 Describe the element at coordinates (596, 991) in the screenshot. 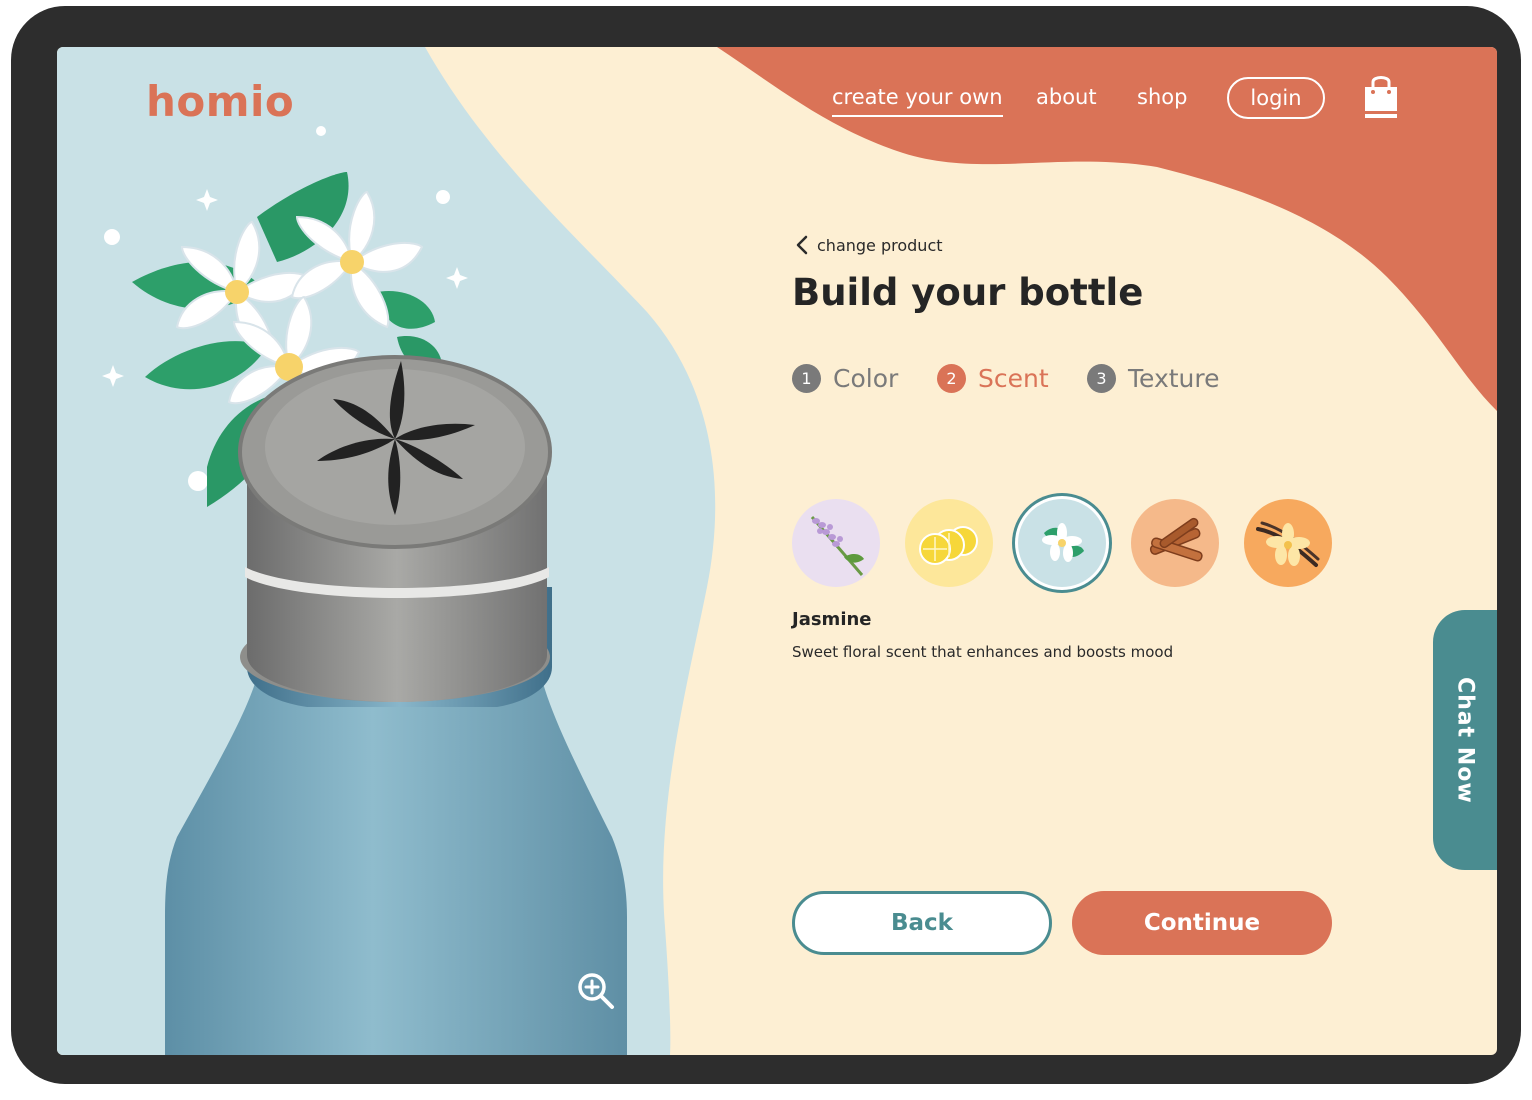

I see `zoom-in-icon` at that location.